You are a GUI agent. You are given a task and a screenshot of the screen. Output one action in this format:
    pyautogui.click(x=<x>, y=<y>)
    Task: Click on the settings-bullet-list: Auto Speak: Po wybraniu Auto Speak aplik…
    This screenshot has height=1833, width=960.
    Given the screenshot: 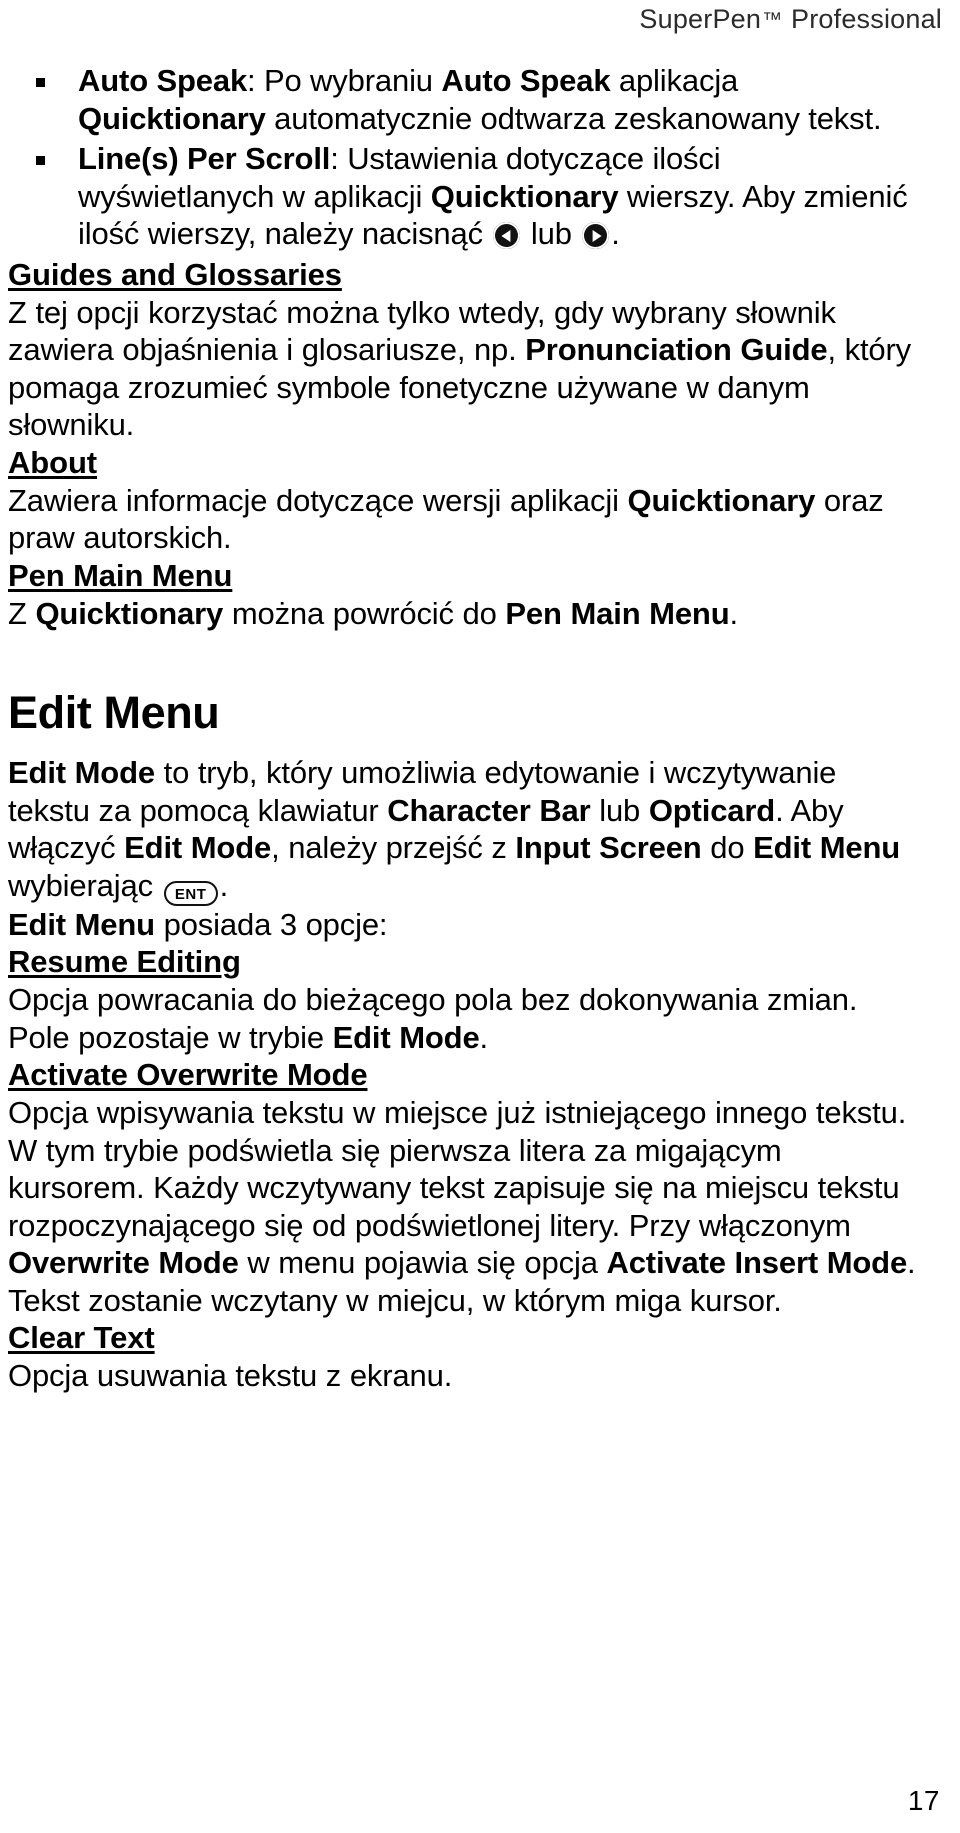 What is the action you would take?
    pyautogui.click(x=462, y=157)
    